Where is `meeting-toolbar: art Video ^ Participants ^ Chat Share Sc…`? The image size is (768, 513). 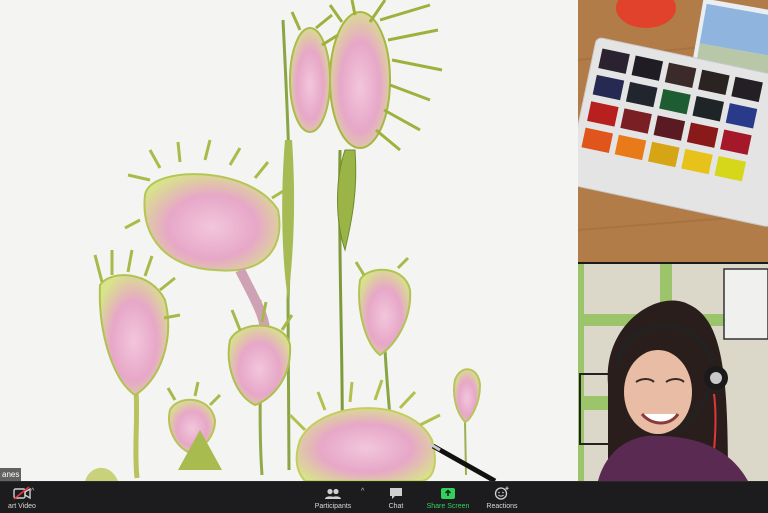 meeting-toolbar: art Video ^ Participants ^ Chat Share Sc… is located at coordinates (384, 497).